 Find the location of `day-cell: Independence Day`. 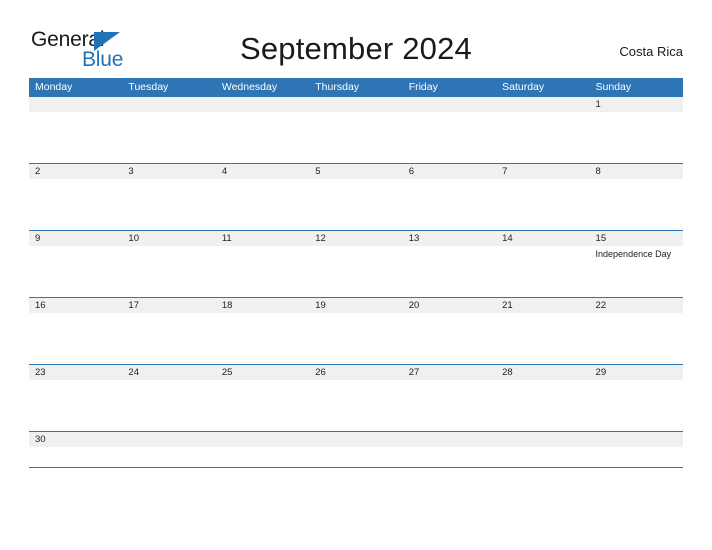

day-cell: Independence Day is located at coordinates (636, 271).